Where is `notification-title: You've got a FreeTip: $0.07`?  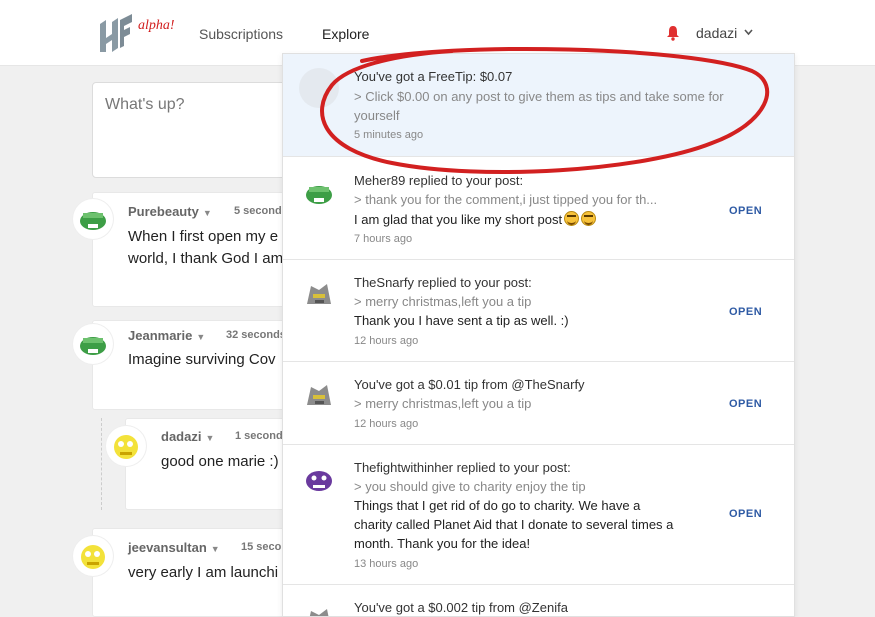 notification-title: You've got a FreeTip: $0.07 is located at coordinates (433, 76).